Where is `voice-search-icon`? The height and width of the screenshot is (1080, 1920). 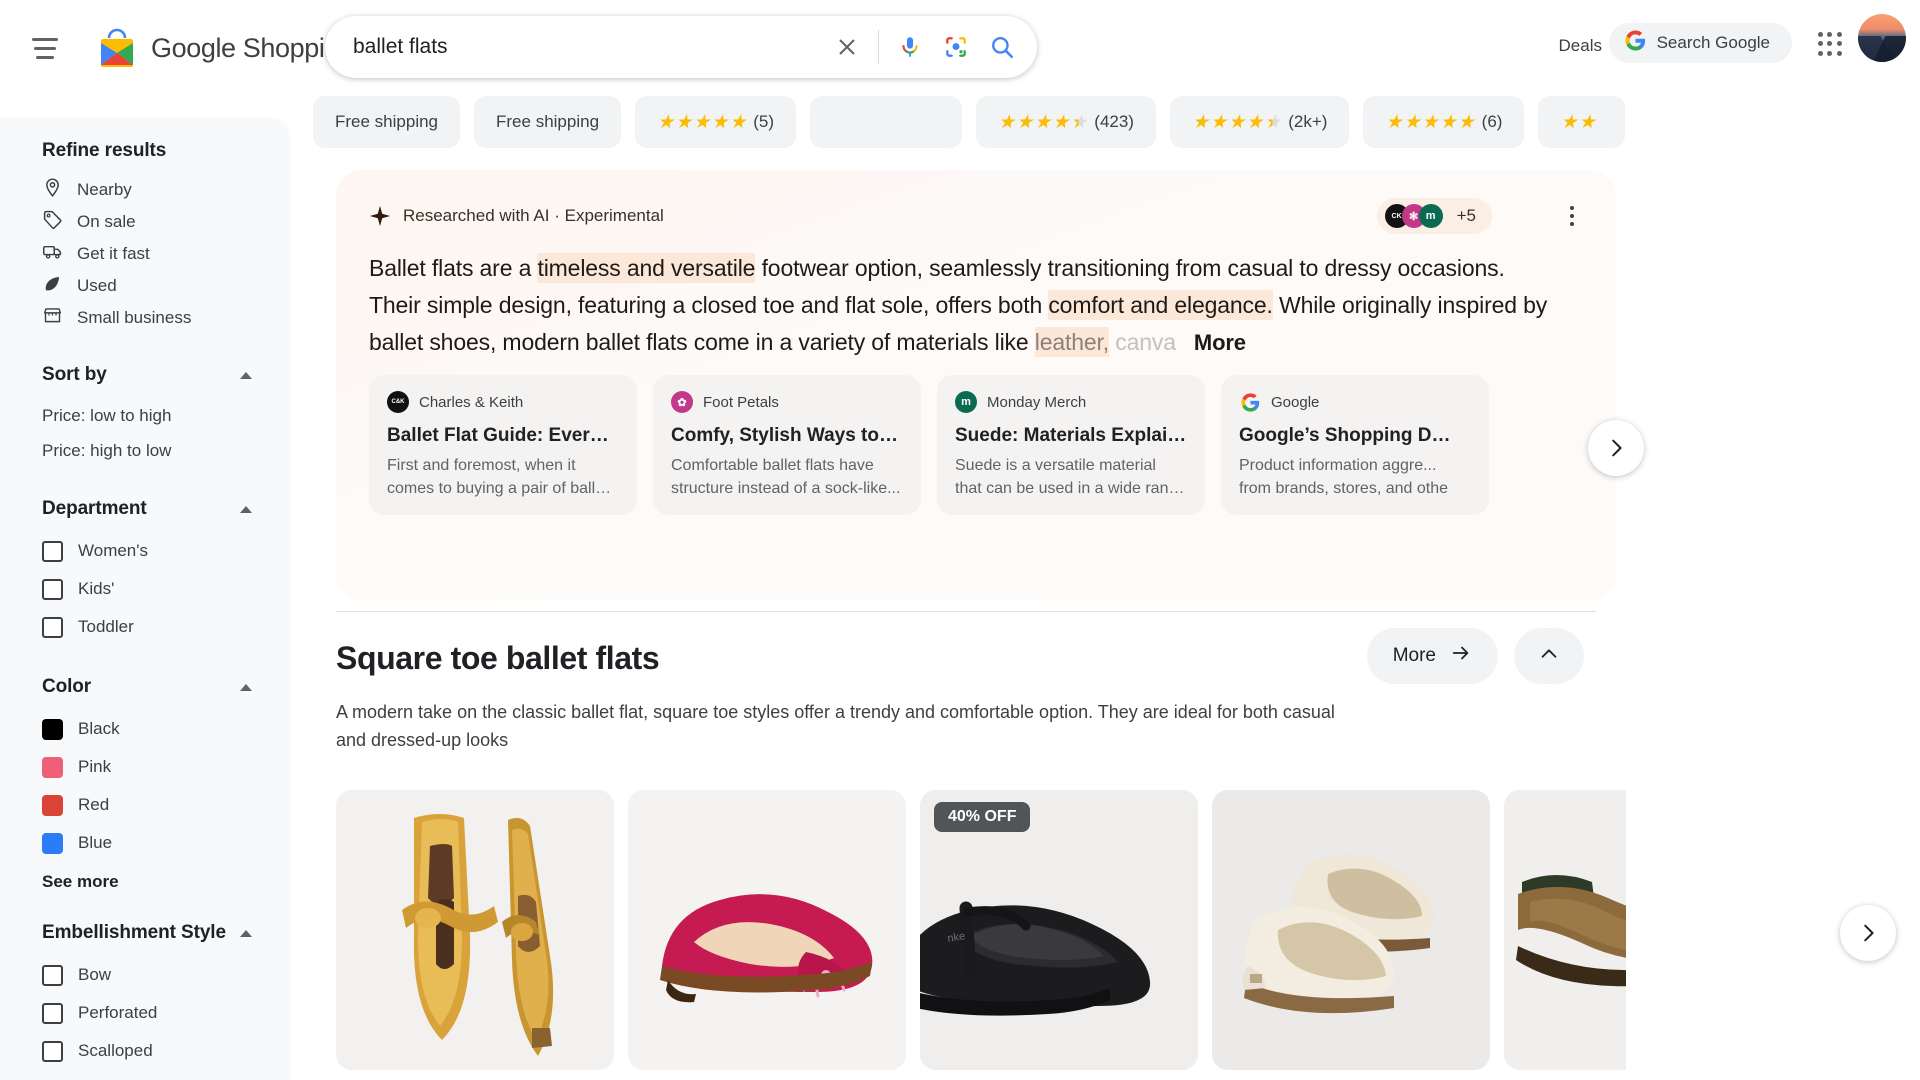 voice-search-icon is located at coordinates (910, 47).